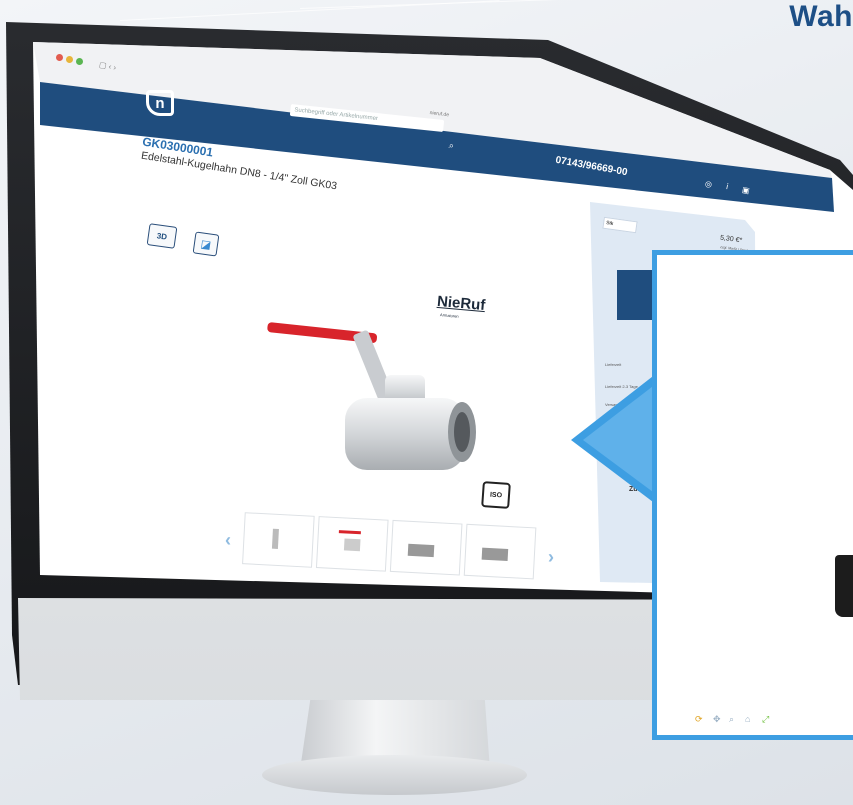  What do you see at coordinates (844, 586) in the screenshot?
I see `valve-3d-preview` at bounding box center [844, 586].